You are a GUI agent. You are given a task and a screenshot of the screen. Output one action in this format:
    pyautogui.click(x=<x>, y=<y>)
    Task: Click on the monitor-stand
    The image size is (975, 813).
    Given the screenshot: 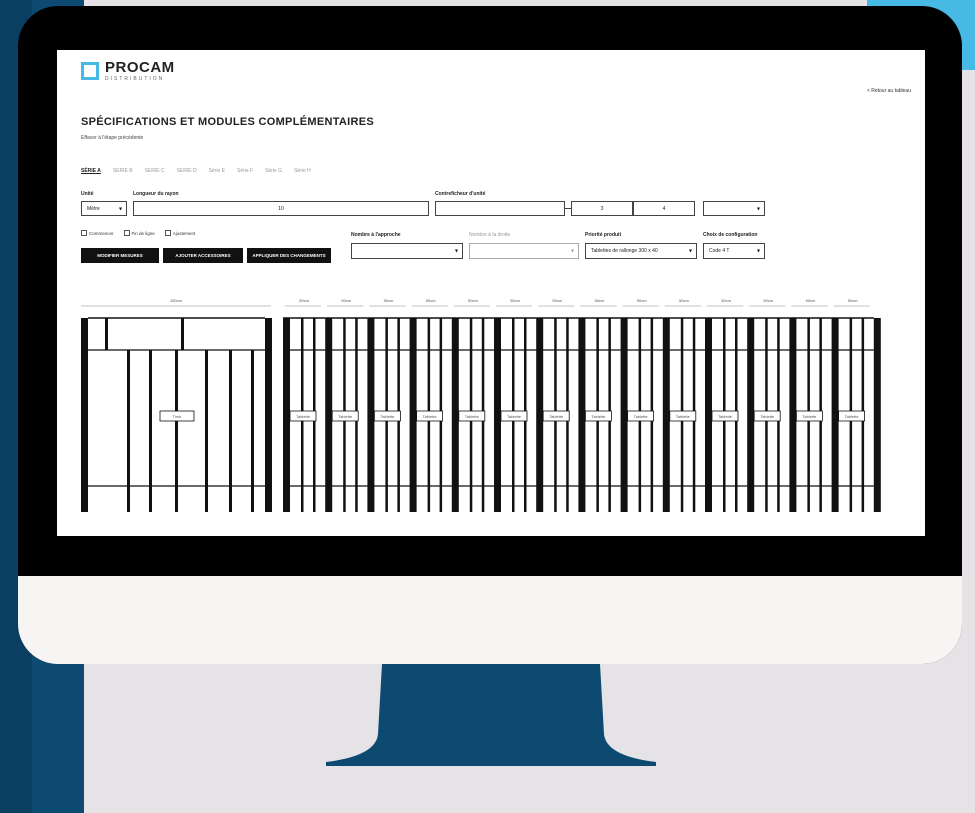 What is the action you would take?
    pyautogui.click(x=491, y=715)
    